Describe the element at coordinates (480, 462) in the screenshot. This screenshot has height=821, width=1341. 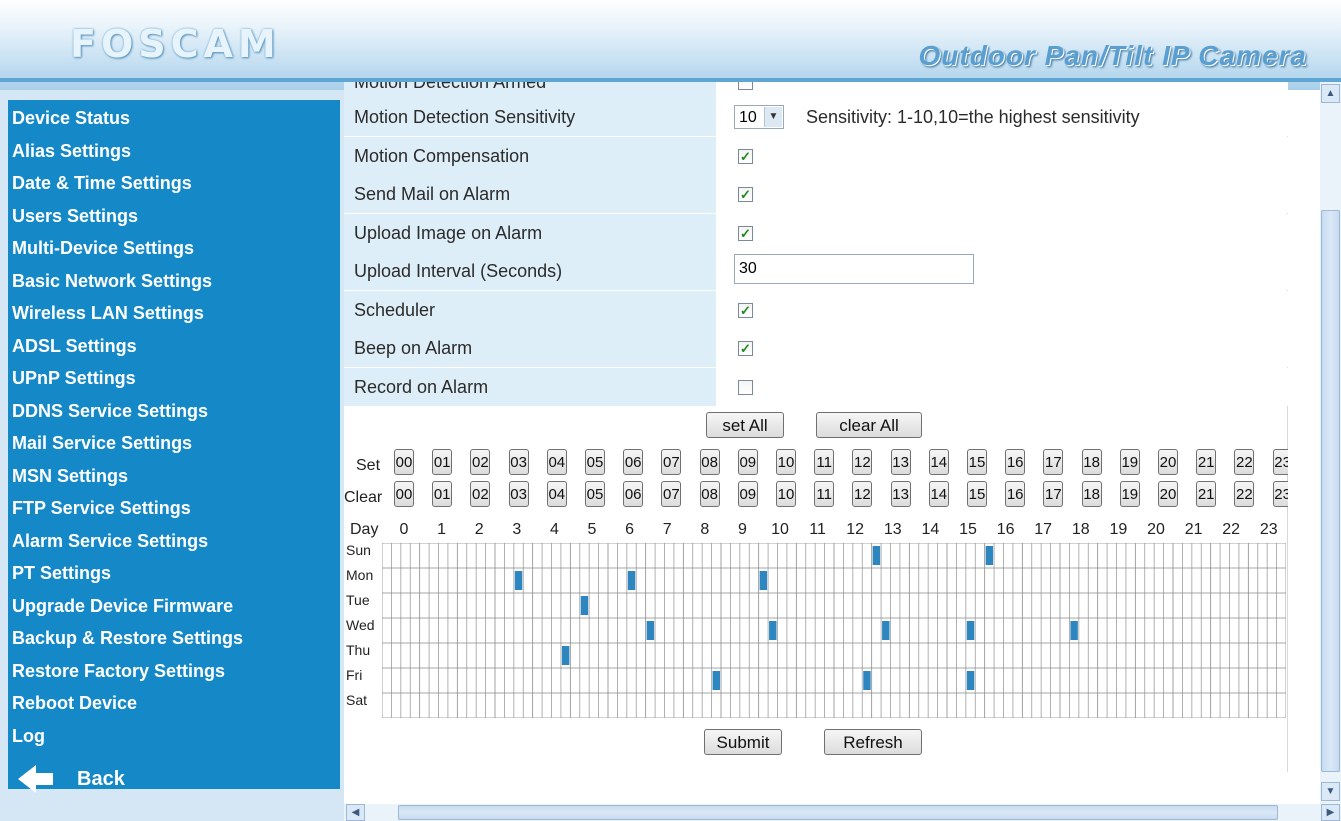
I see `set-hour-button-02: 02` at that location.